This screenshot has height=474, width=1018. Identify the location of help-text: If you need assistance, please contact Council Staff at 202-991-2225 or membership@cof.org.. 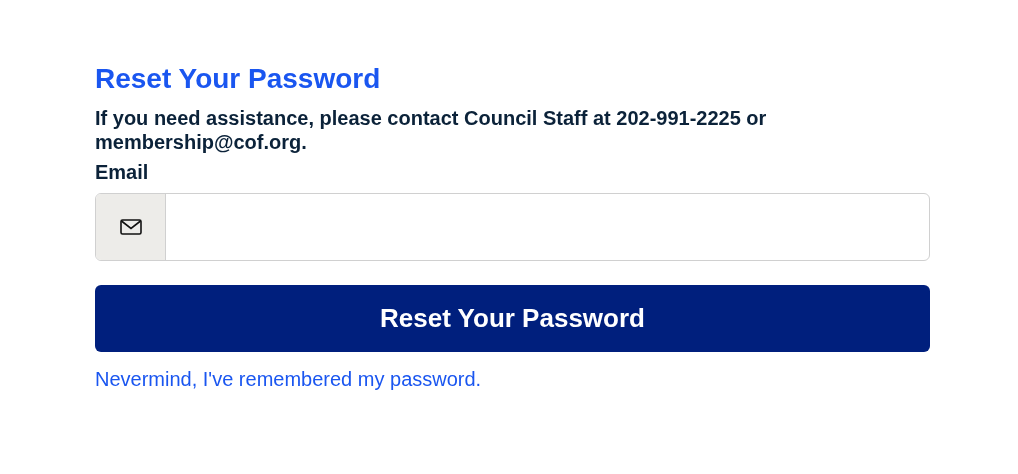
(431, 130).